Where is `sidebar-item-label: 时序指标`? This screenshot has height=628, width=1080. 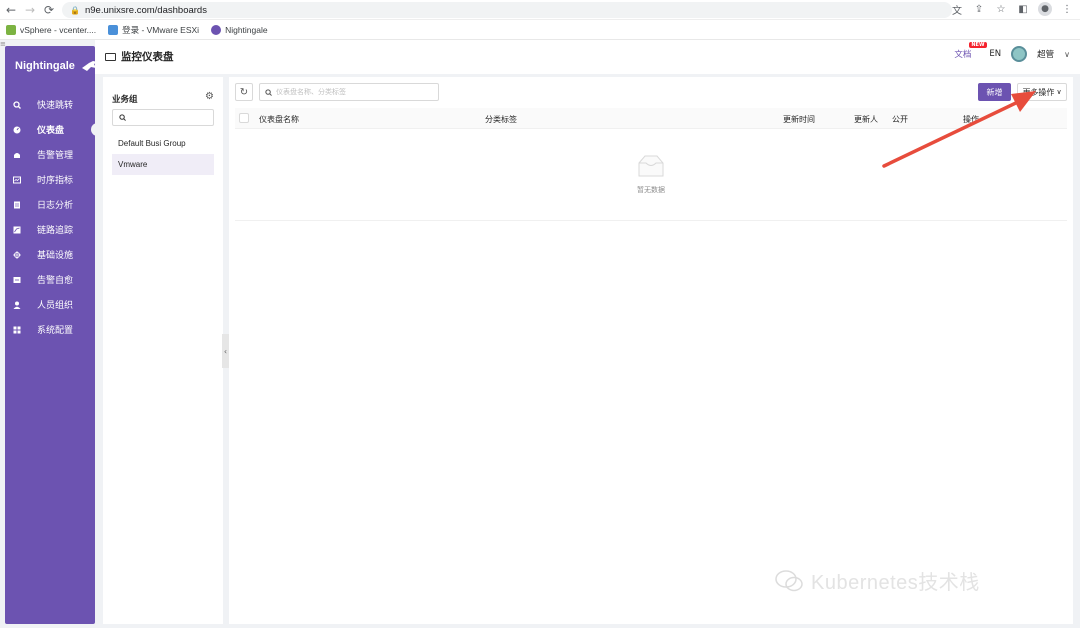
sidebar-item-label: 时序指标 is located at coordinates (55, 181).